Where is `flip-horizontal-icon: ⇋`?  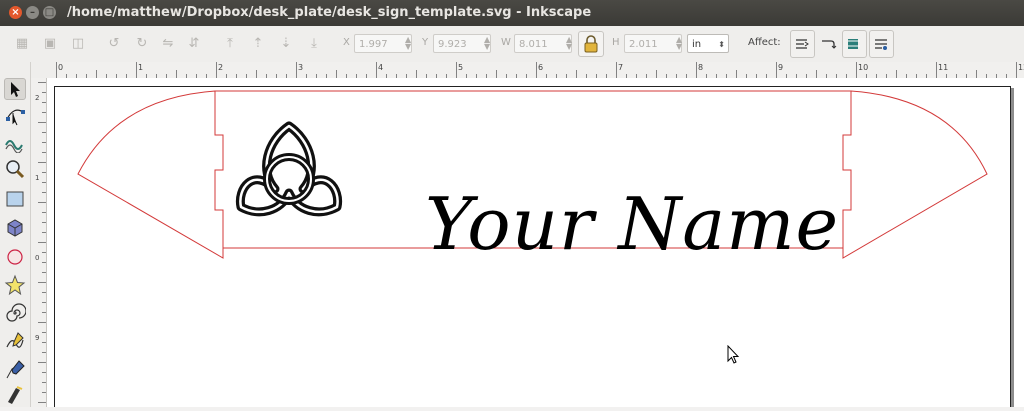
flip-horizontal-icon: ⇋ is located at coordinates (168, 44).